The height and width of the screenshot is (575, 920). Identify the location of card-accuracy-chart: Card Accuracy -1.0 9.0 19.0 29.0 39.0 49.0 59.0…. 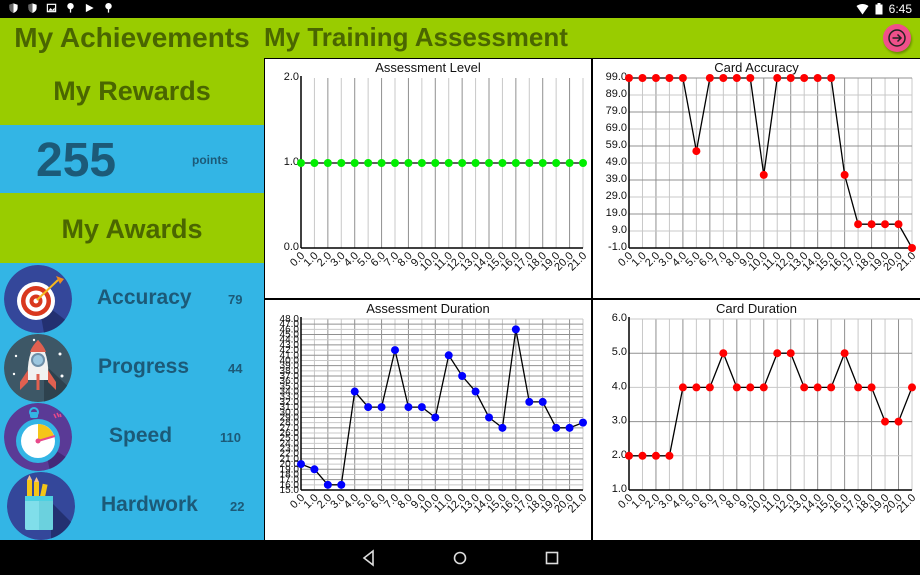
(762, 167).